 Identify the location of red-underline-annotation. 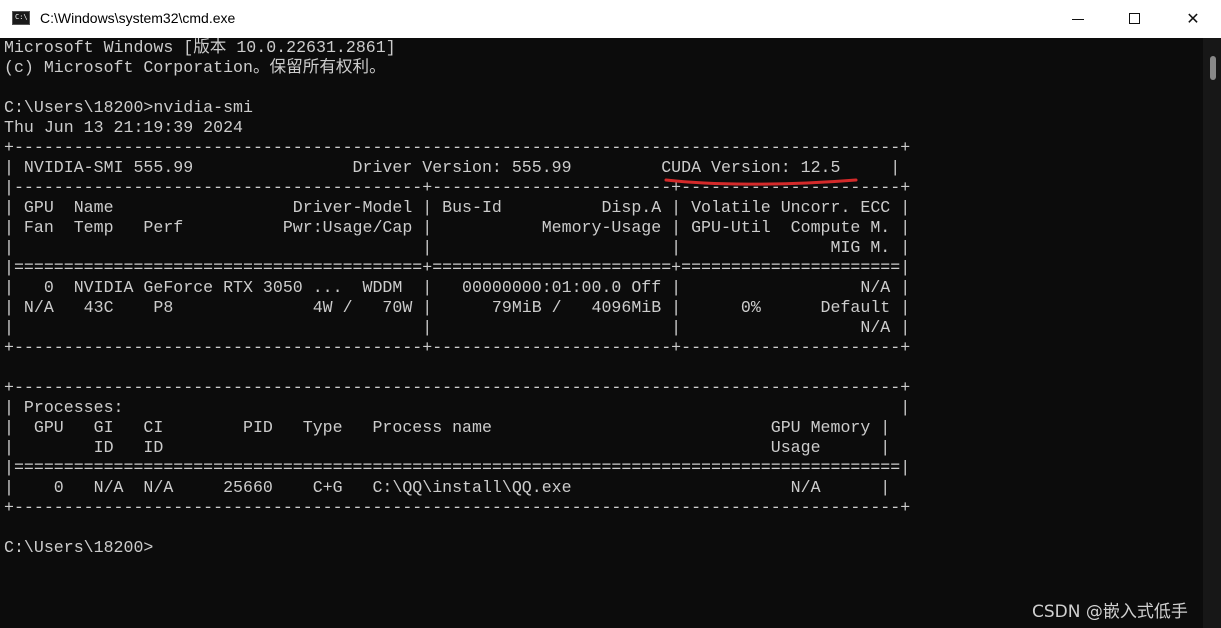
(761, 182).